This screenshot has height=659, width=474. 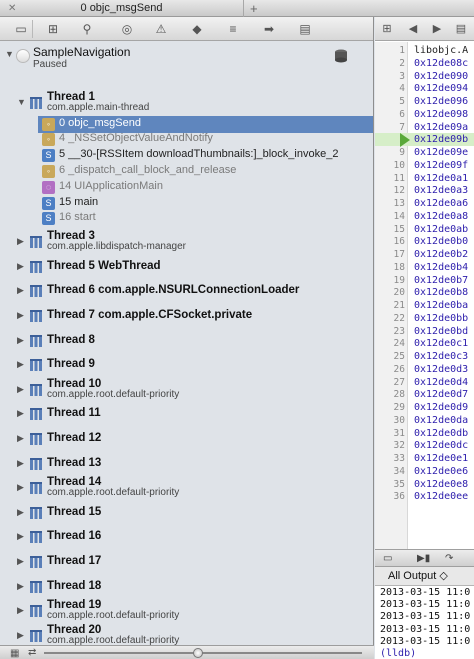 I want to click on disassembly-line: 0x12de0b0, so click(x=441, y=241).